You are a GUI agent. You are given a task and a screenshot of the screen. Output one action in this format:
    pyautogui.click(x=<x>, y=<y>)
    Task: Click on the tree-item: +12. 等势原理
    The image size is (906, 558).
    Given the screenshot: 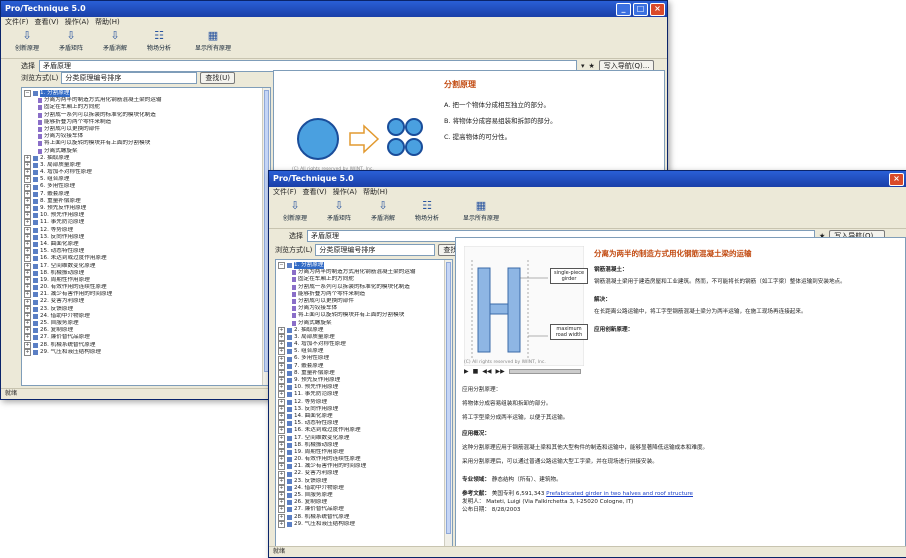 What is the action you would take?
    pyautogui.click(x=147, y=230)
    